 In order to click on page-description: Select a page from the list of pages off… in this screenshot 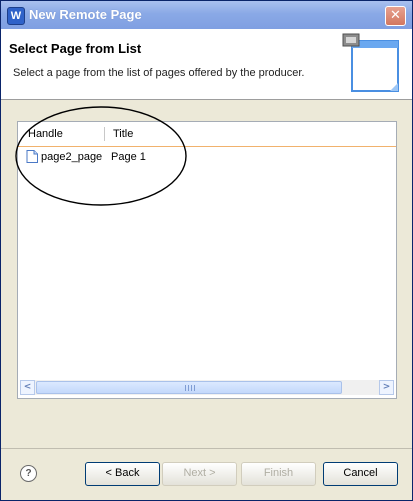, I will do `click(159, 73)`.